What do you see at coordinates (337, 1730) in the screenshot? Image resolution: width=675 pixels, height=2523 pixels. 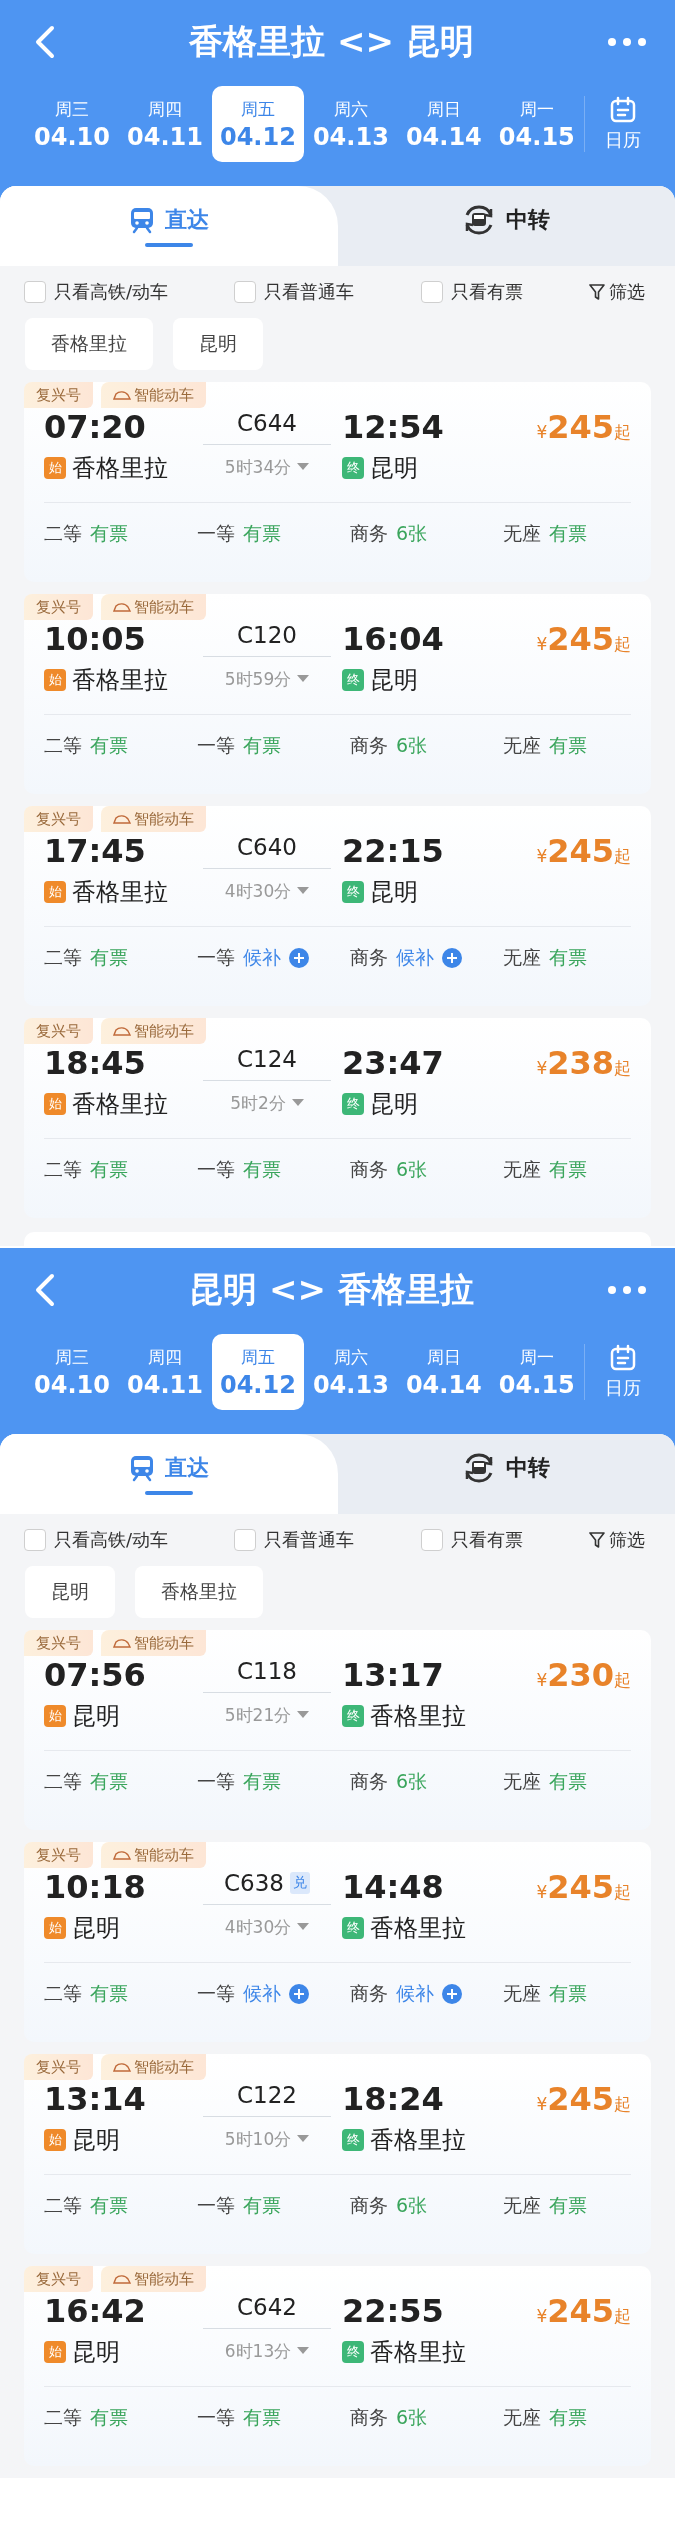 I see `train-card: 复兴号 智能动车 07:56 C118 13:17 ¥230起 始 昆明 5时21分 终 香格里拉 二等 有票 一等 有票 商务 6张 无座 有票` at bounding box center [337, 1730].